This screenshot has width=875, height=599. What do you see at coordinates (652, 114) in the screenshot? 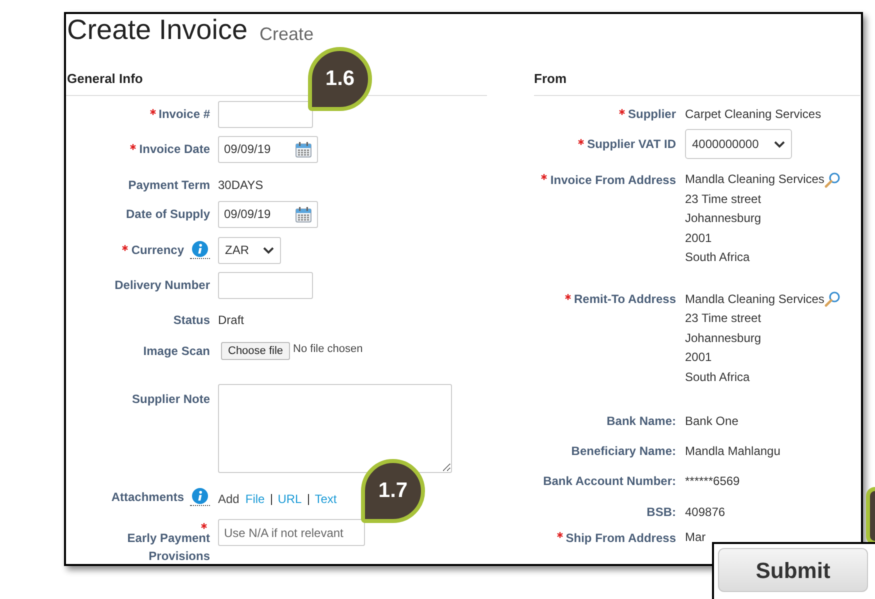
I see `field-label: Supplier` at bounding box center [652, 114].